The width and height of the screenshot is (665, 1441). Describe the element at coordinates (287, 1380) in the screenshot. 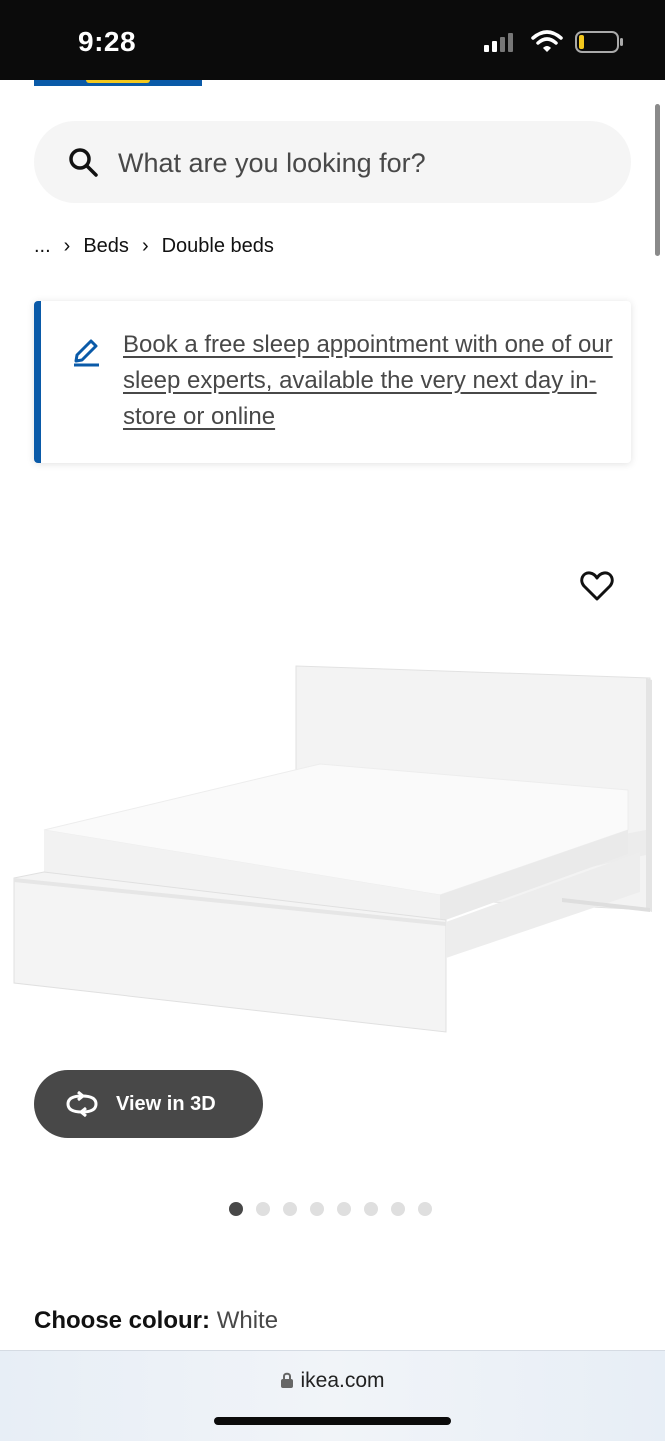

I see `lock-icon` at that location.